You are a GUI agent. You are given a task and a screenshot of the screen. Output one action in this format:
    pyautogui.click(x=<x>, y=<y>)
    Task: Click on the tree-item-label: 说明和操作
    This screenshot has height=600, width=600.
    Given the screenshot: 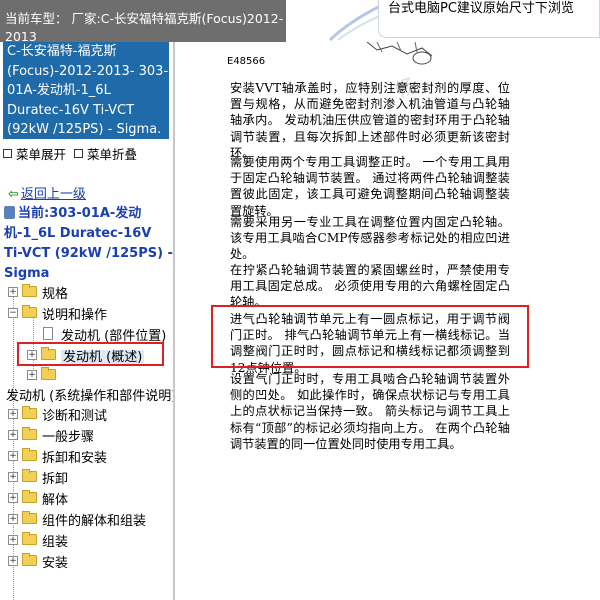 What is the action you would take?
    pyautogui.click(x=75, y=315)
    